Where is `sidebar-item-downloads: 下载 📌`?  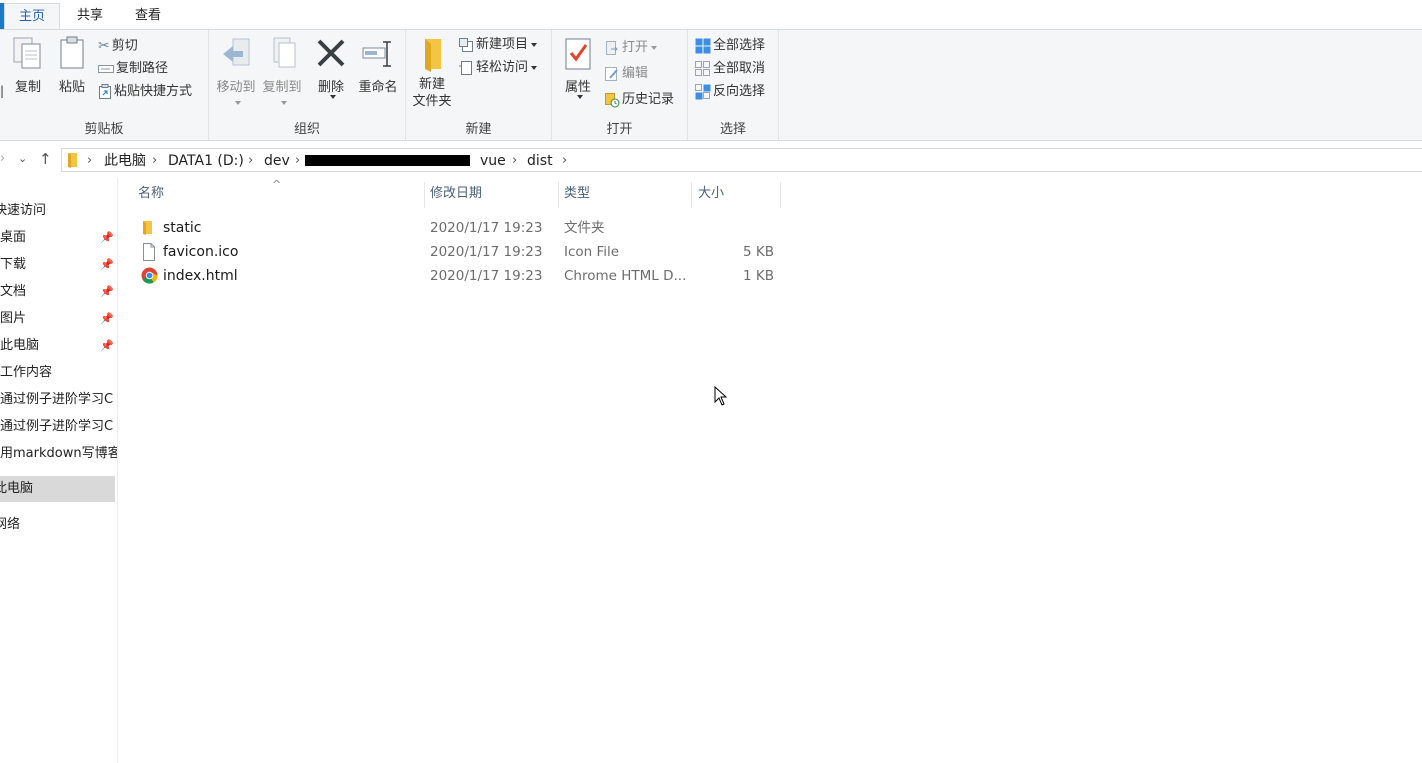 sidebar-item-downloads: 下载 📌 is located at coordinates (58, 265).